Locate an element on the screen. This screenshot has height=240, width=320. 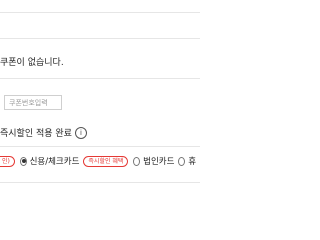
divider-top is located at coordinates (100, 12).